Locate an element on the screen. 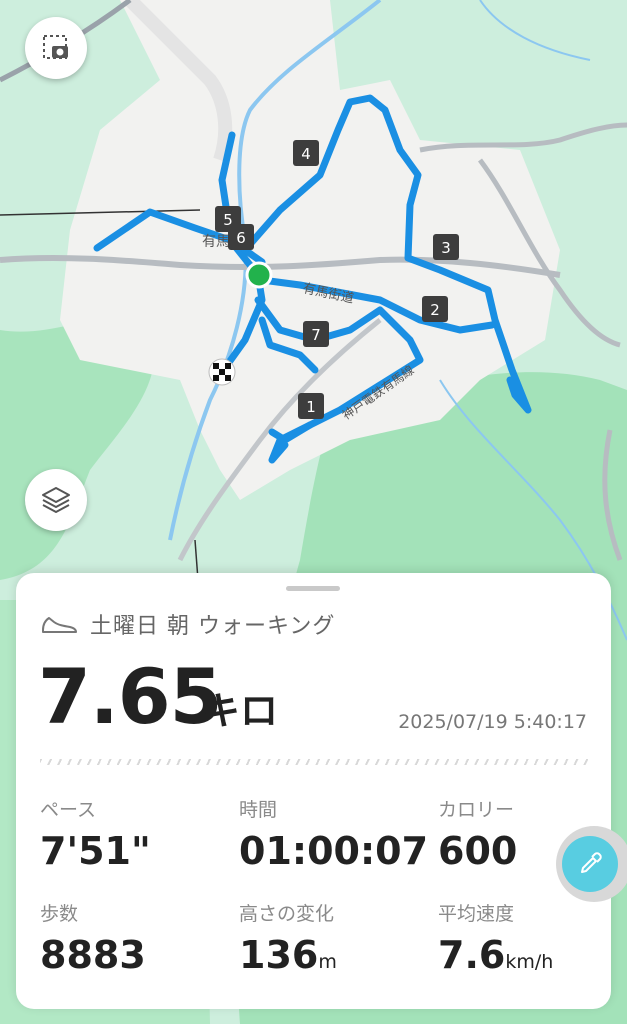 Image resolution: width=627 pixels, height=1024 pixels. stat-unit: km/h is located at coordinates (529, 962).